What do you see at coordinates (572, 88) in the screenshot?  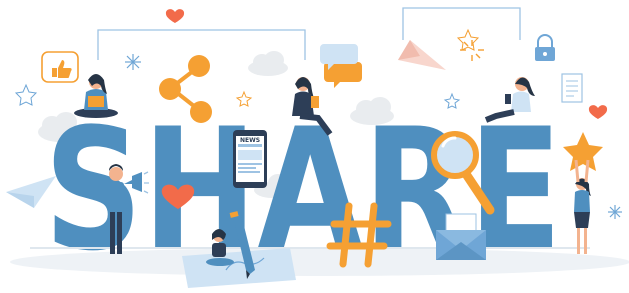 I see `document-icon` at bounding box center [572, 88].